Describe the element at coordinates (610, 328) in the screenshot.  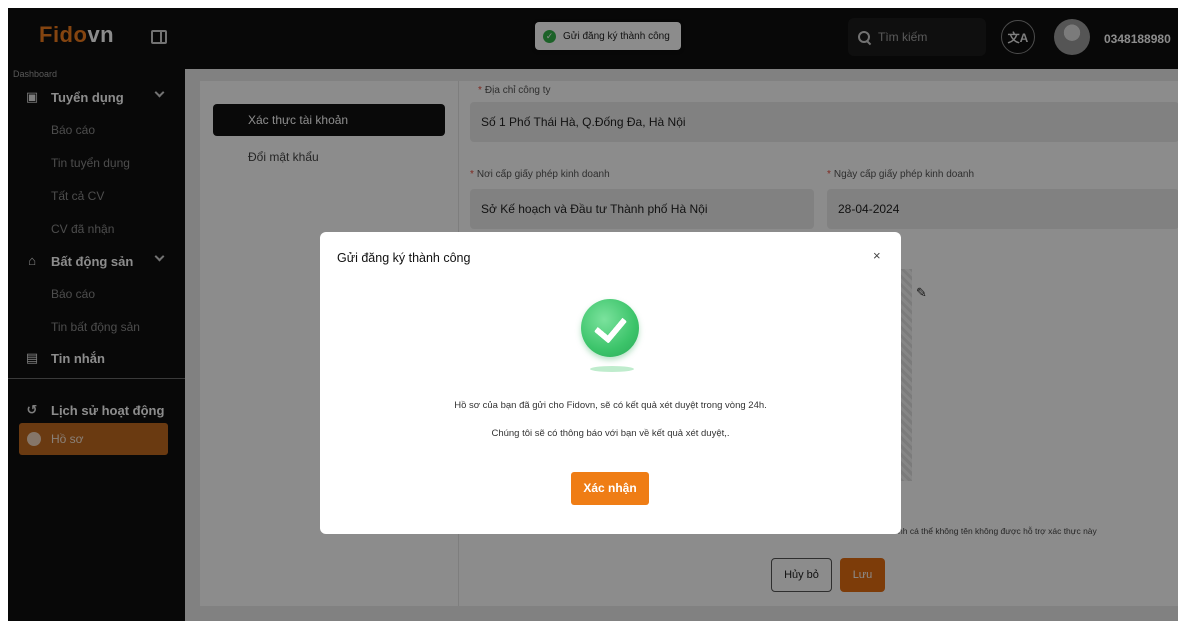
I see `success-check-icon` at that location.